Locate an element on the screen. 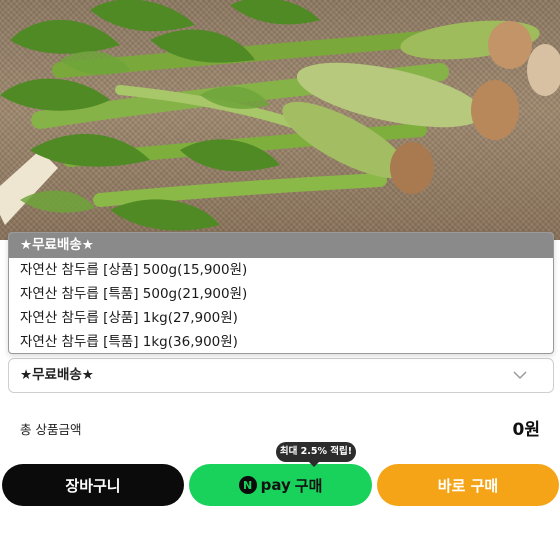 Image resolution: width=560 pixels, height=560 pixels. npay-wordmark: pay is located at coordinates (275, 485).